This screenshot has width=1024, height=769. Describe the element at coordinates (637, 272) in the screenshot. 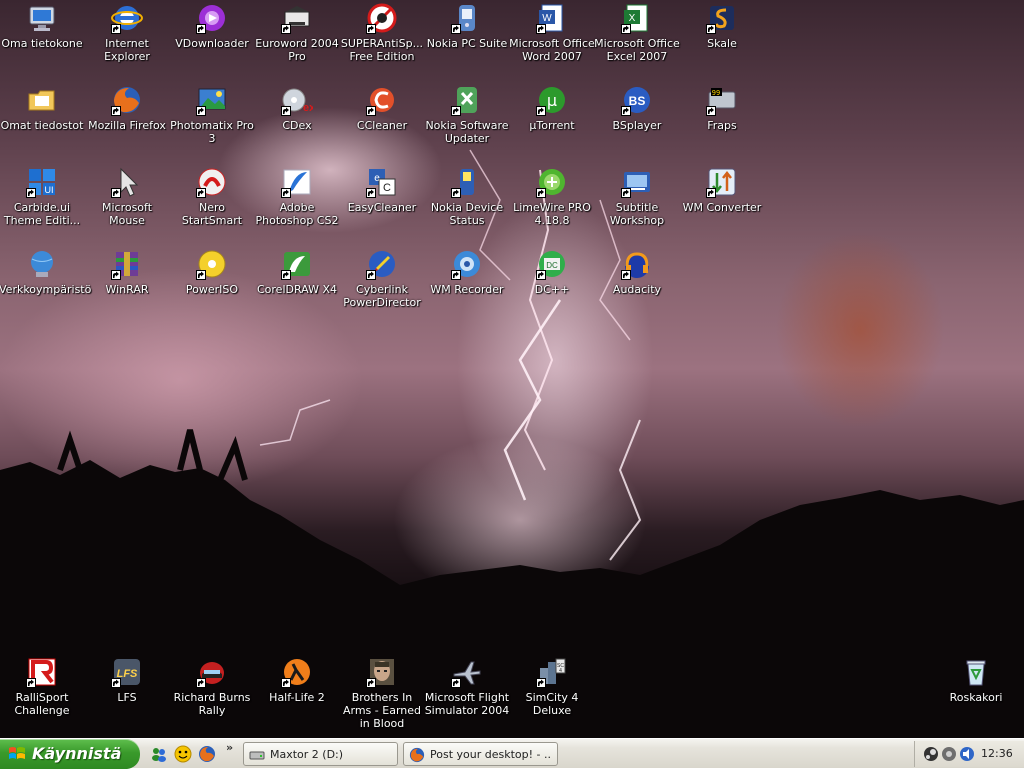

I see `desktop-icon-audacity: Audacity` at that location.